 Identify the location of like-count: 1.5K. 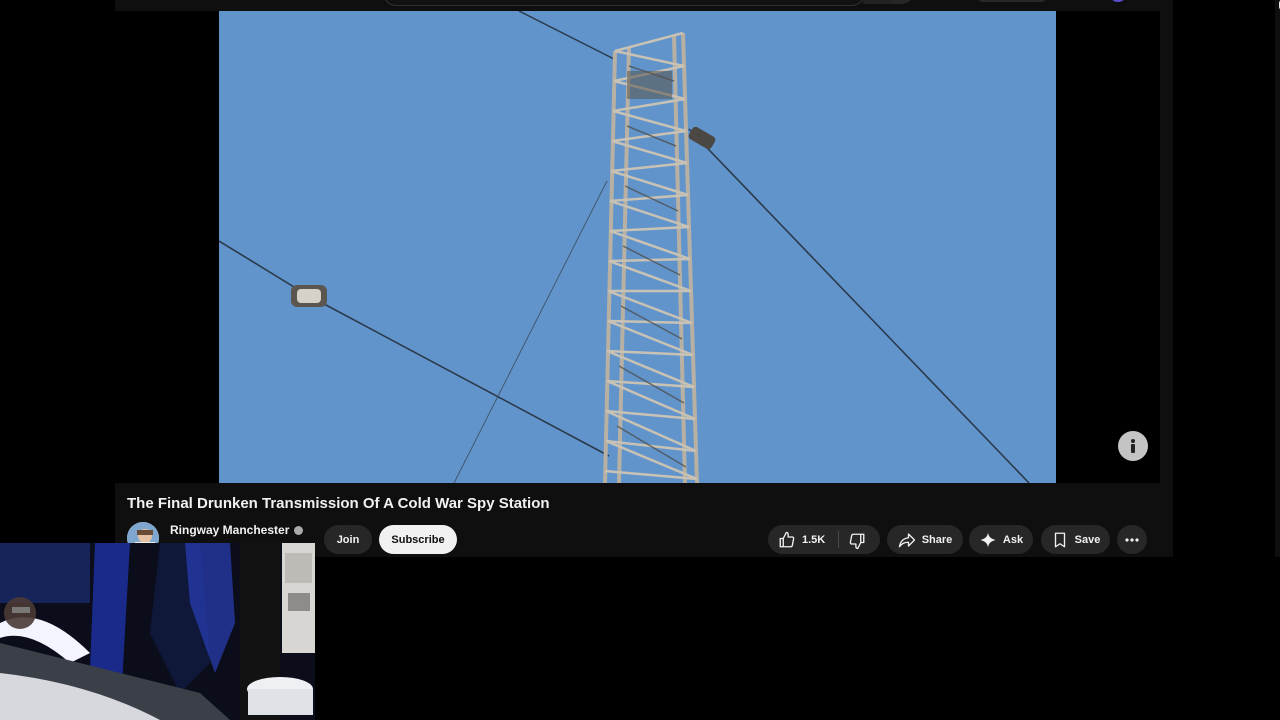
(814, 539).